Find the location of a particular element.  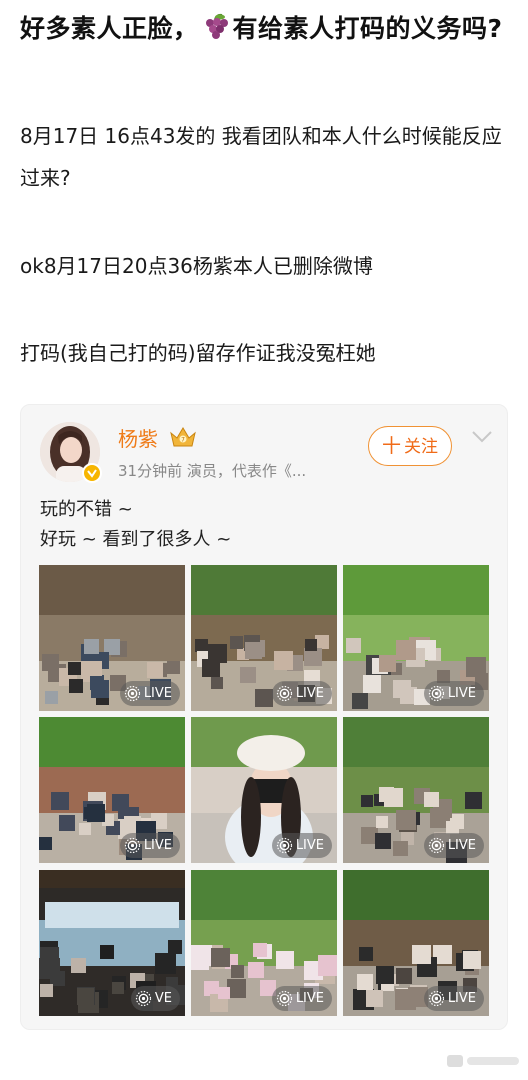

title-text-1: 好多素人正脸， is located at coordinates (109, 28).